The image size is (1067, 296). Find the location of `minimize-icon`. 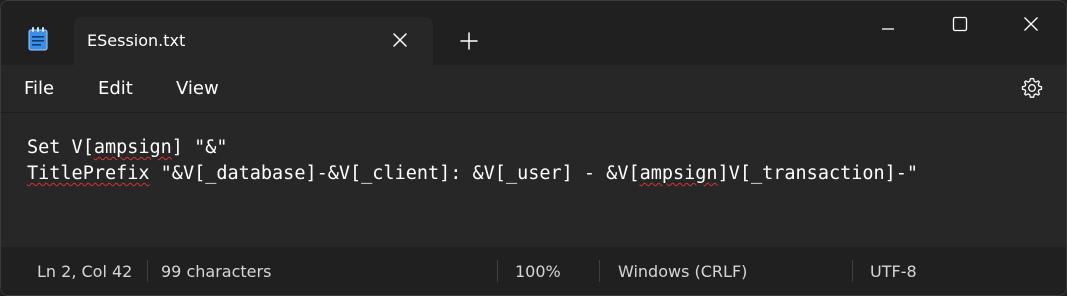

minimize-icon is located at coordinates (888, 24).